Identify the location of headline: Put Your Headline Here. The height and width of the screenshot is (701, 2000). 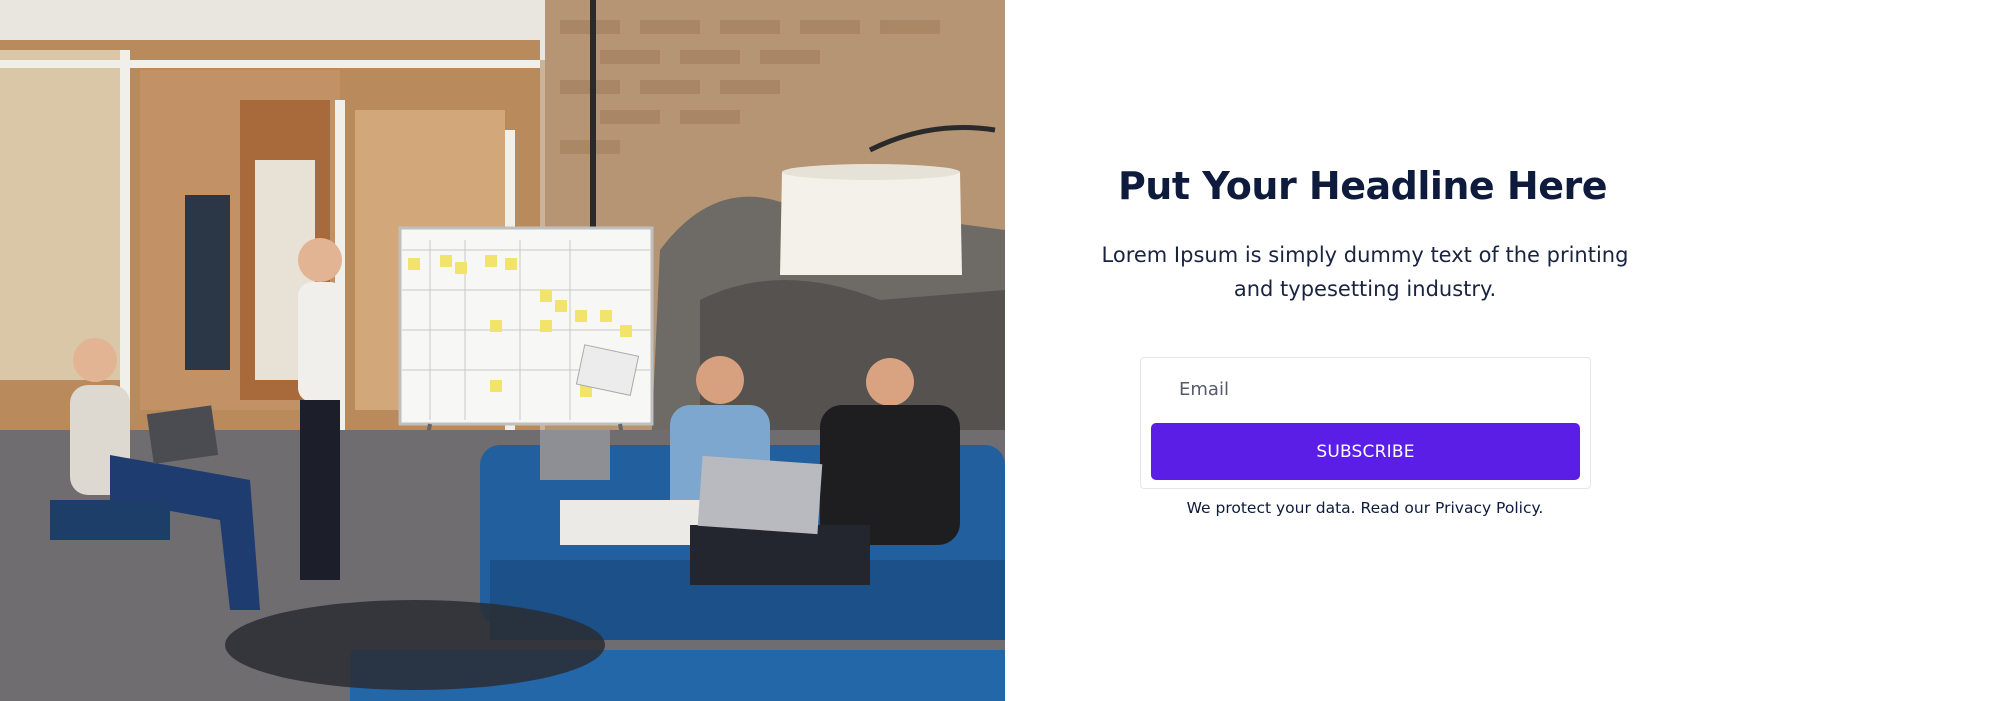
(1362, 186).